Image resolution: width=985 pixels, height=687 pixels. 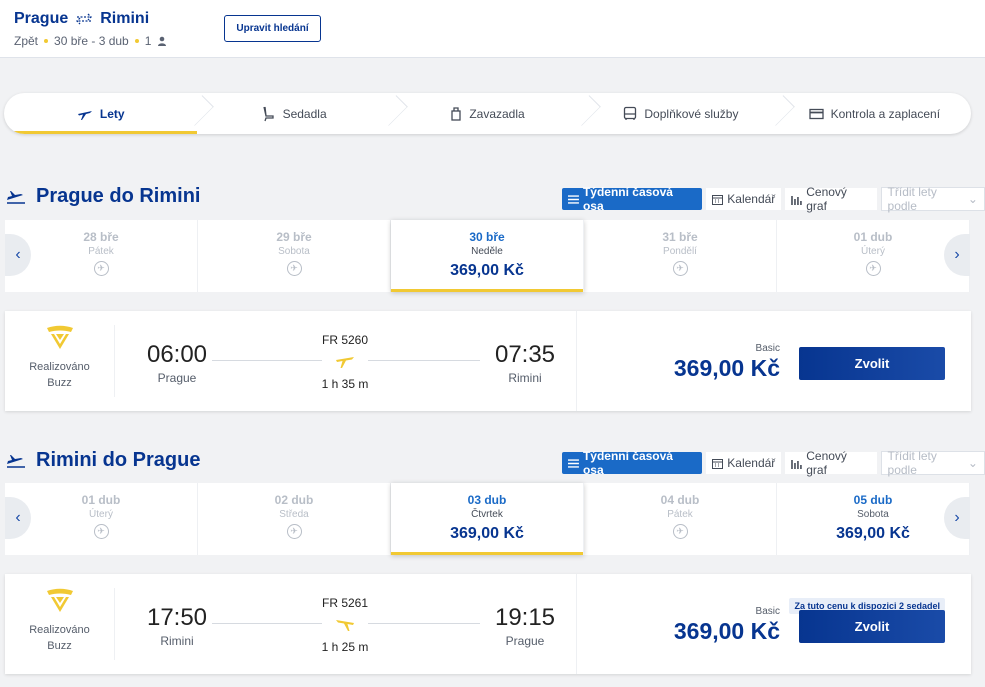 What do you see at coordinates (726, 368) in the screenshot?
I see `fare-price: 369,00 Kč` at bounding box center [726, 368].